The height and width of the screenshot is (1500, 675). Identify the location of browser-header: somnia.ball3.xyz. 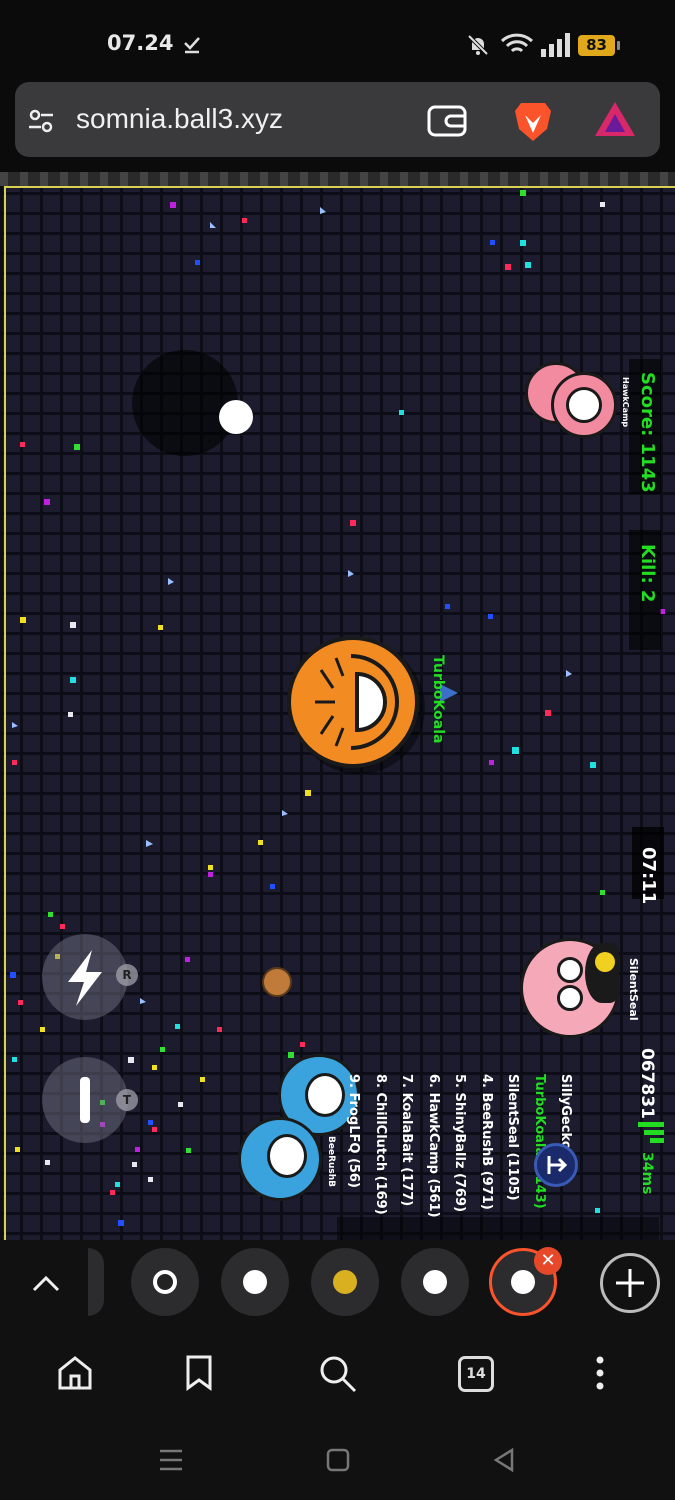
(337, 126).